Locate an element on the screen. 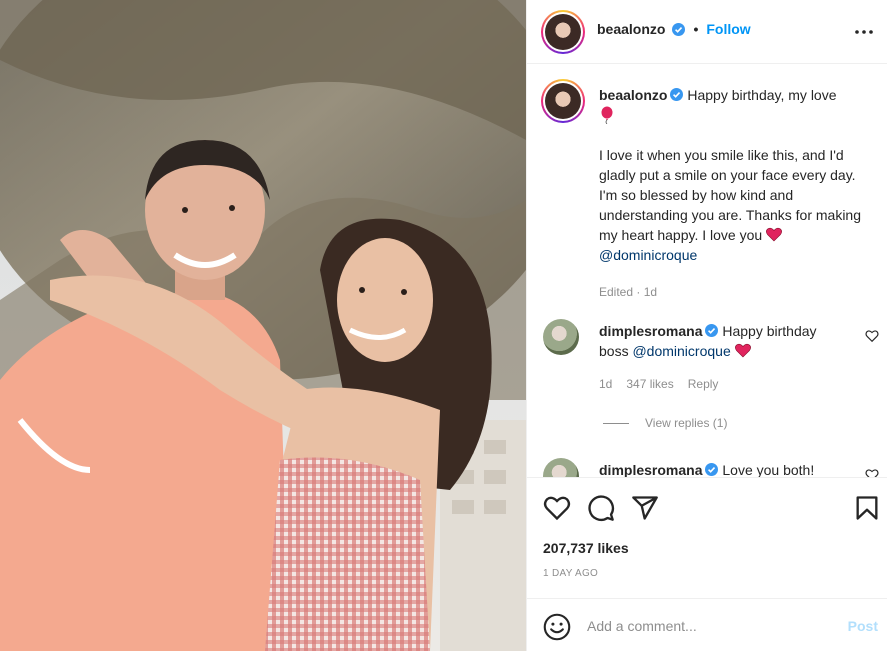  balloon-emoji-icon is located at coordinates (607, 115).